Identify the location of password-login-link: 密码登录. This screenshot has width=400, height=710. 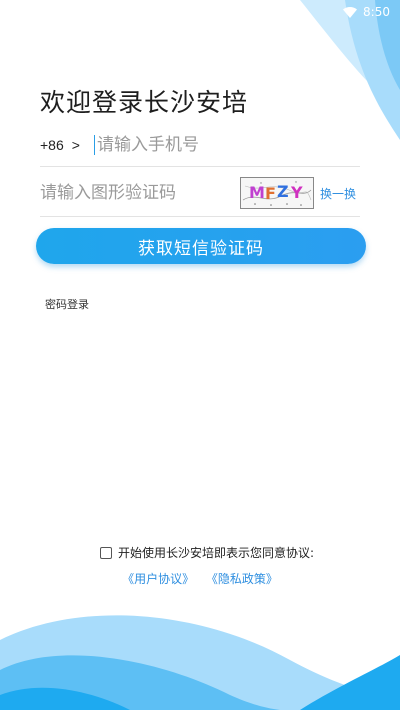
(67, 304).